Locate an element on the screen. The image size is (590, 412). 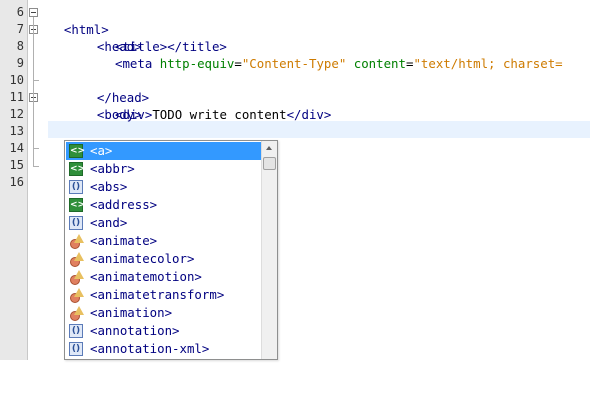
line-number-gutter: 6 7 8 9 10 11 12 13 14 15 16 is located at coordinates (14, 180).